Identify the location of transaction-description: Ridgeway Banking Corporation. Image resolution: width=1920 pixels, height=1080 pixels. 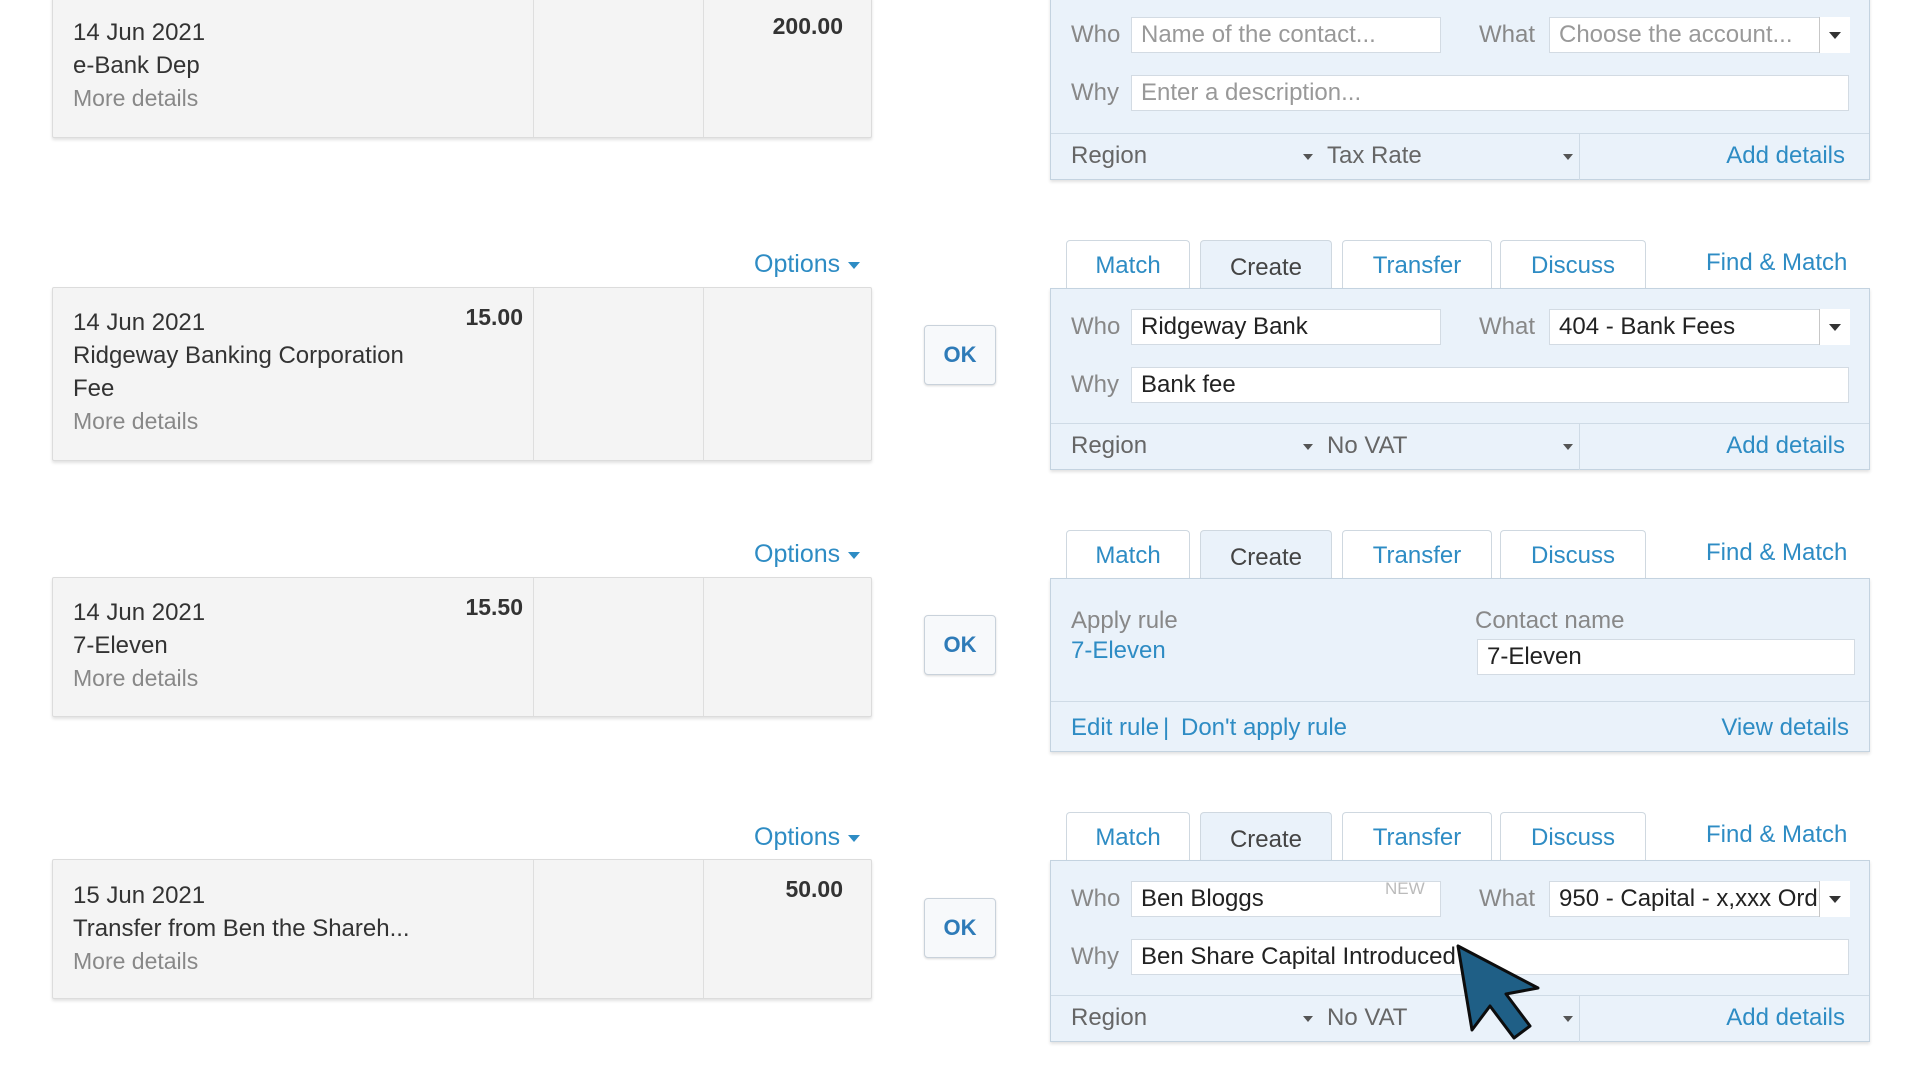
(238, 355).